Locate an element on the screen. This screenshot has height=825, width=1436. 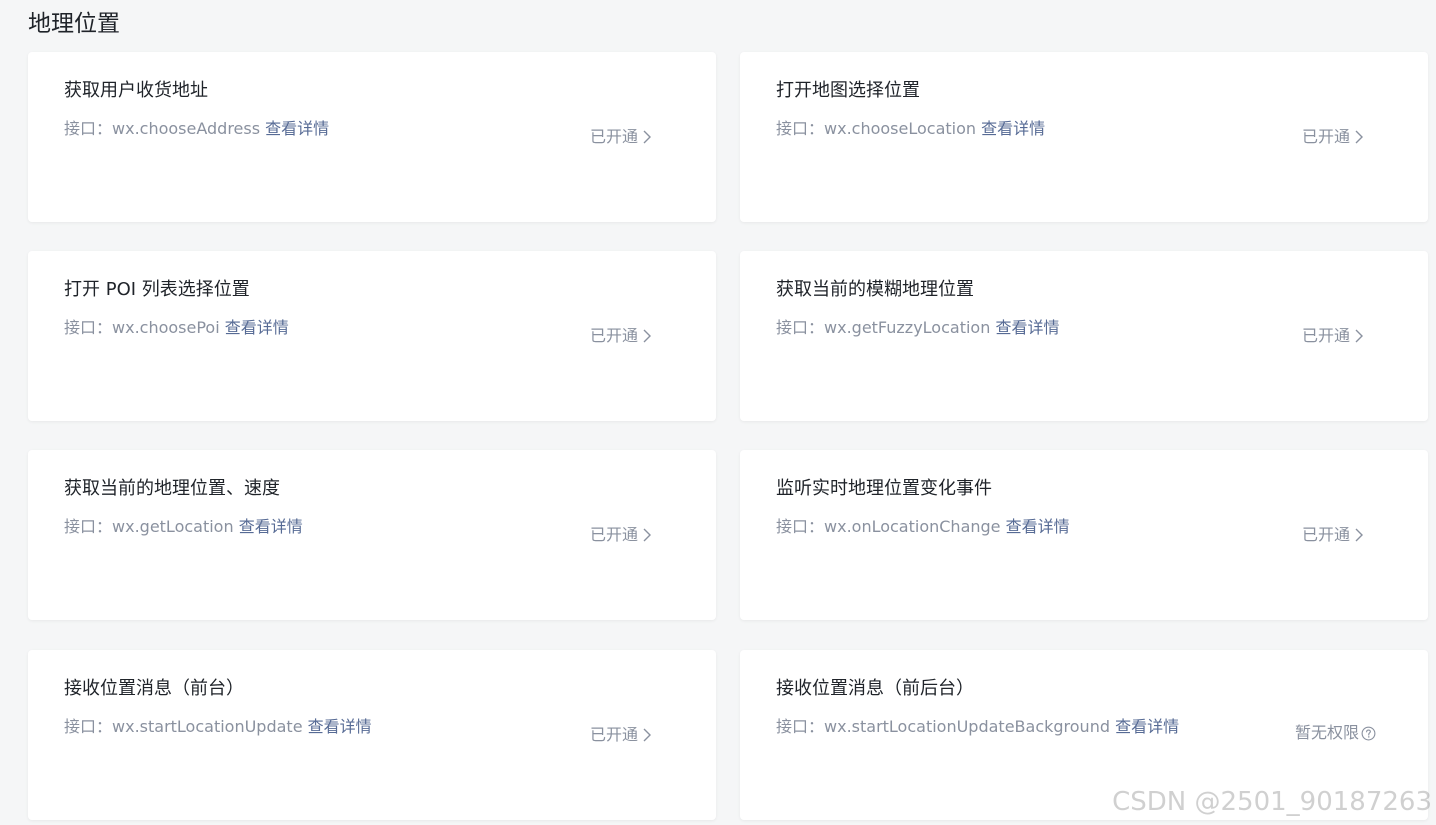
api-name: wx.getLocation is located at coordinates (173, 526).